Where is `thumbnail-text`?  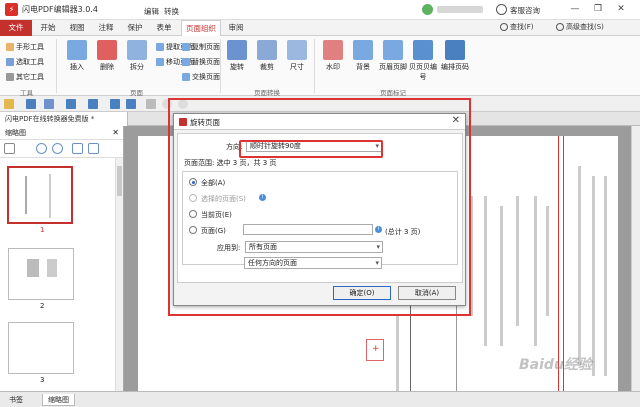
thumbnail-text is located at coordinates (26, 195).